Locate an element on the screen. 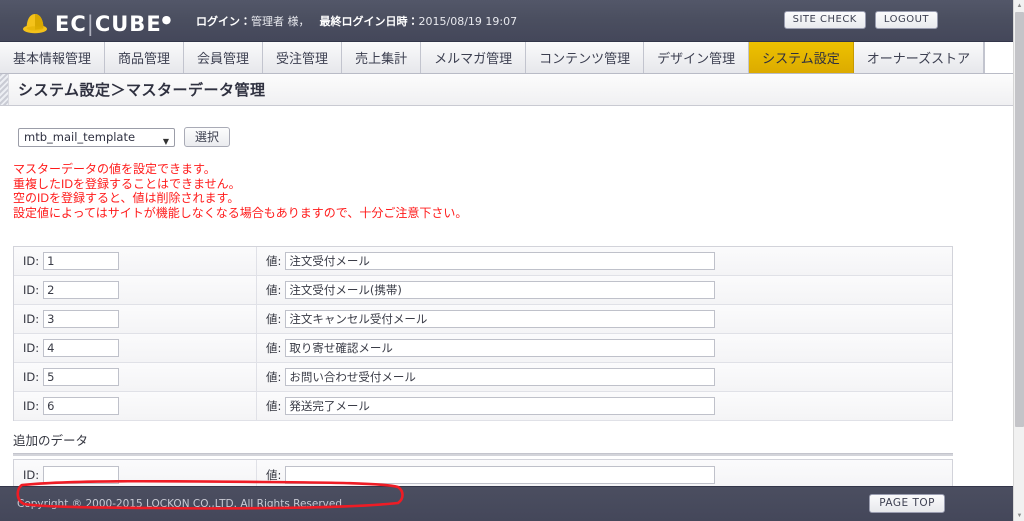 The image size is (1024, 521). additional-id-input is located at coordinates (81, 474).